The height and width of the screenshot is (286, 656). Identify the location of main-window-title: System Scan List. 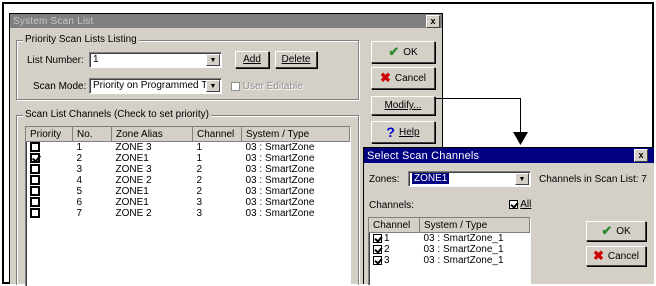
(53, 21).